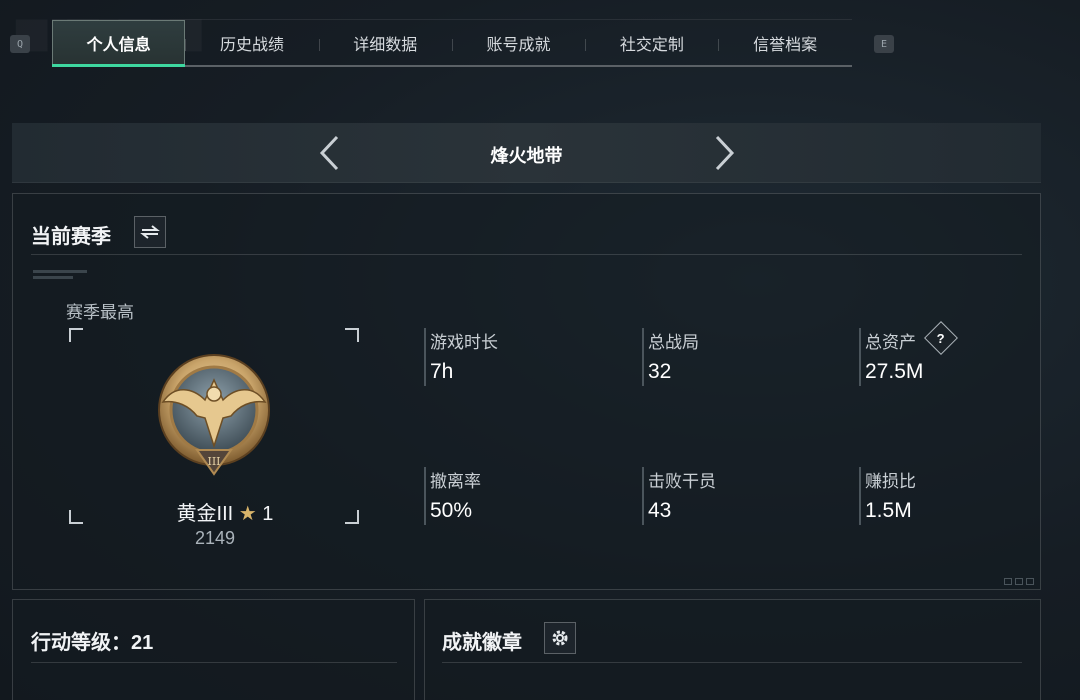 The height and width of the screenshot is (700, 1080). What do you see at coordinates (732, 649) in the screenshot?
I see `achievement-badges-panel: 成就徽章` at bounding box center [732, 649].